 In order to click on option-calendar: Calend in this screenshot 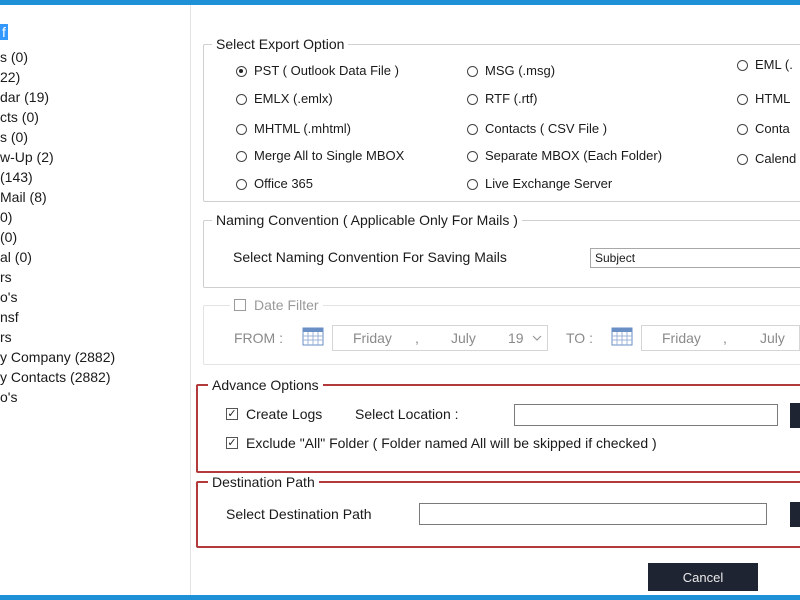, I will do `click(766, 159)`.